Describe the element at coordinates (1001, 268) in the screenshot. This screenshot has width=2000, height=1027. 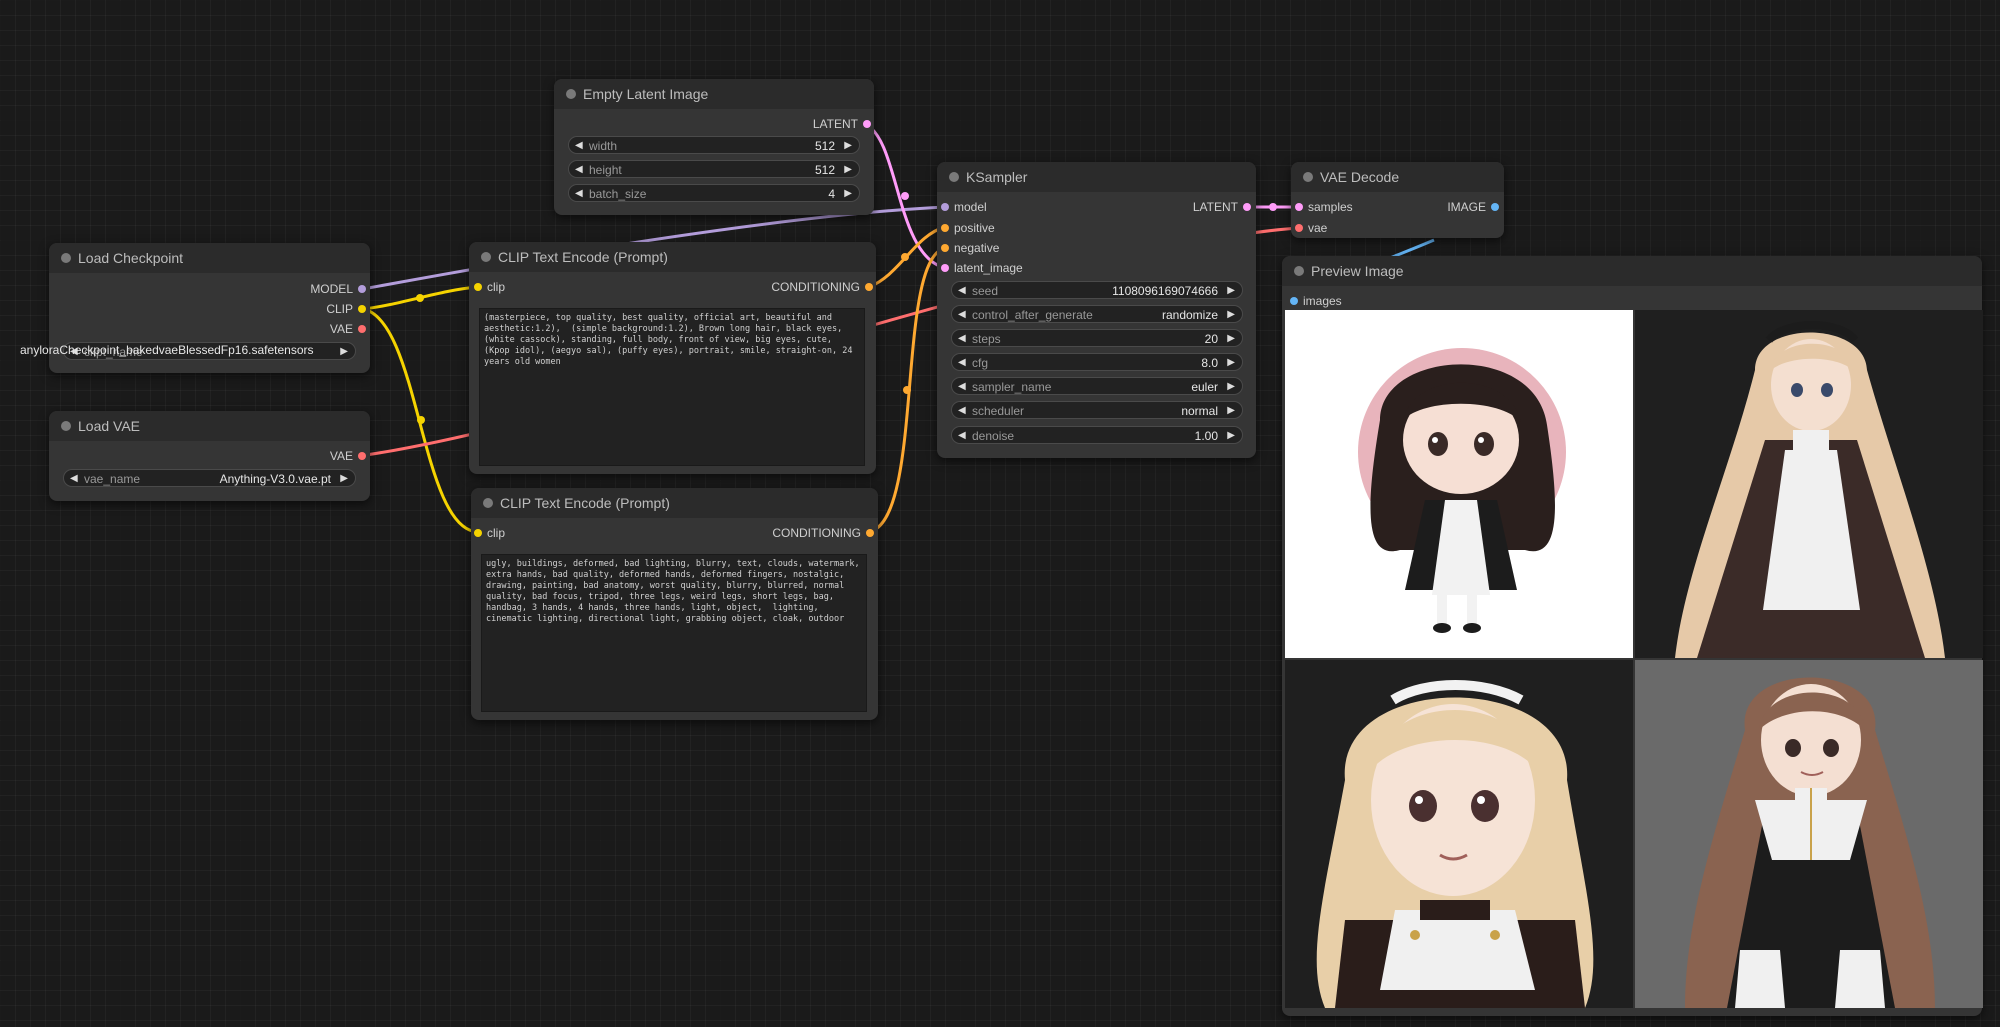
I see `input-latent-image: latent_image` at that location.